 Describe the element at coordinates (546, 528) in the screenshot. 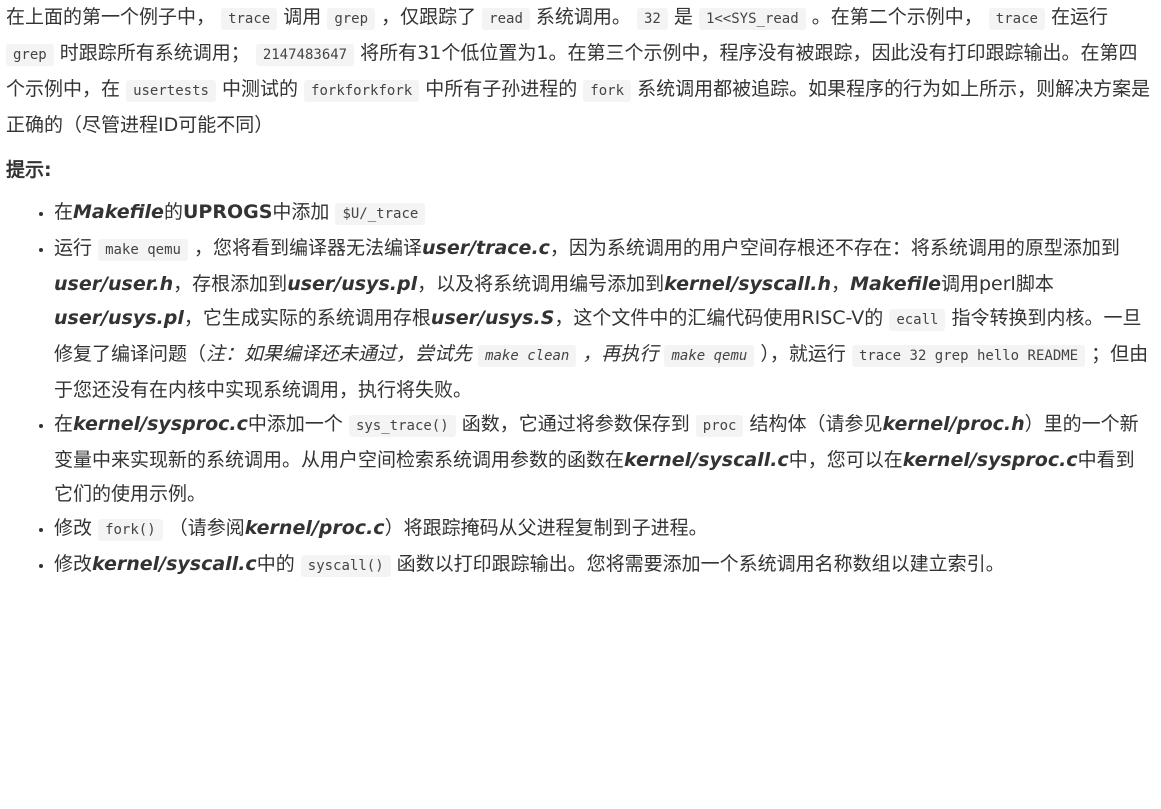

I see `hint-text: ）将跟踪掩码从父进程复制到子进程。` at that location.